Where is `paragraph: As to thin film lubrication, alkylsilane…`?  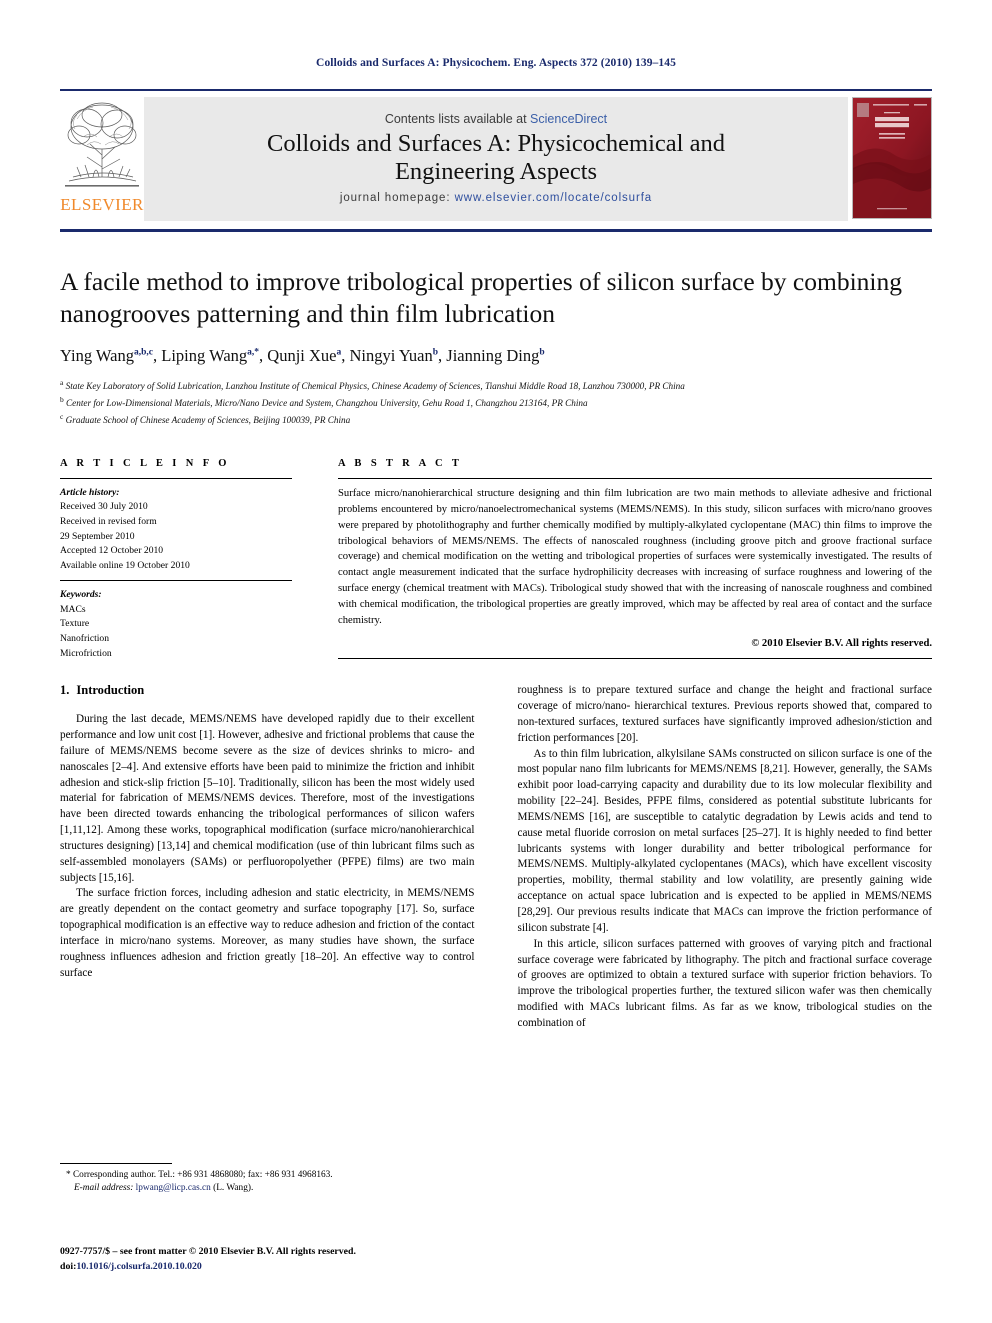
paragraph: As to thin film lubrication, alkylsilane… is located at coordinates (725, 840).